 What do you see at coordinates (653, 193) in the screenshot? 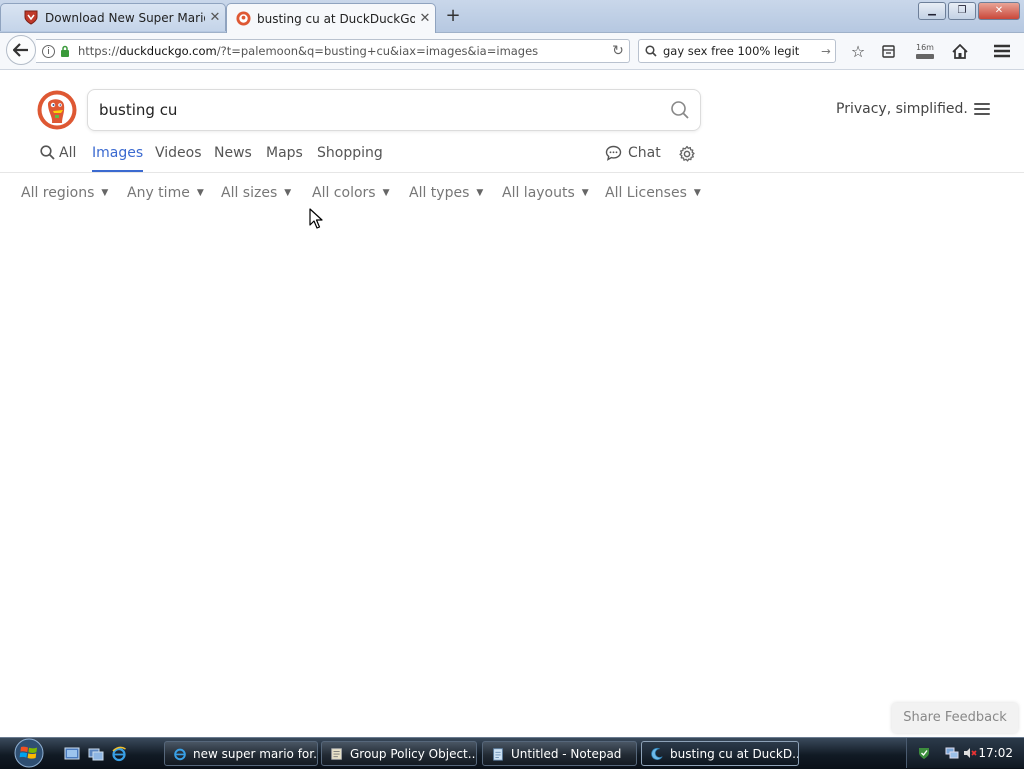
I see `filter-licenses-dropdown: All Licenses ▼` at bounding box center [653, 193].